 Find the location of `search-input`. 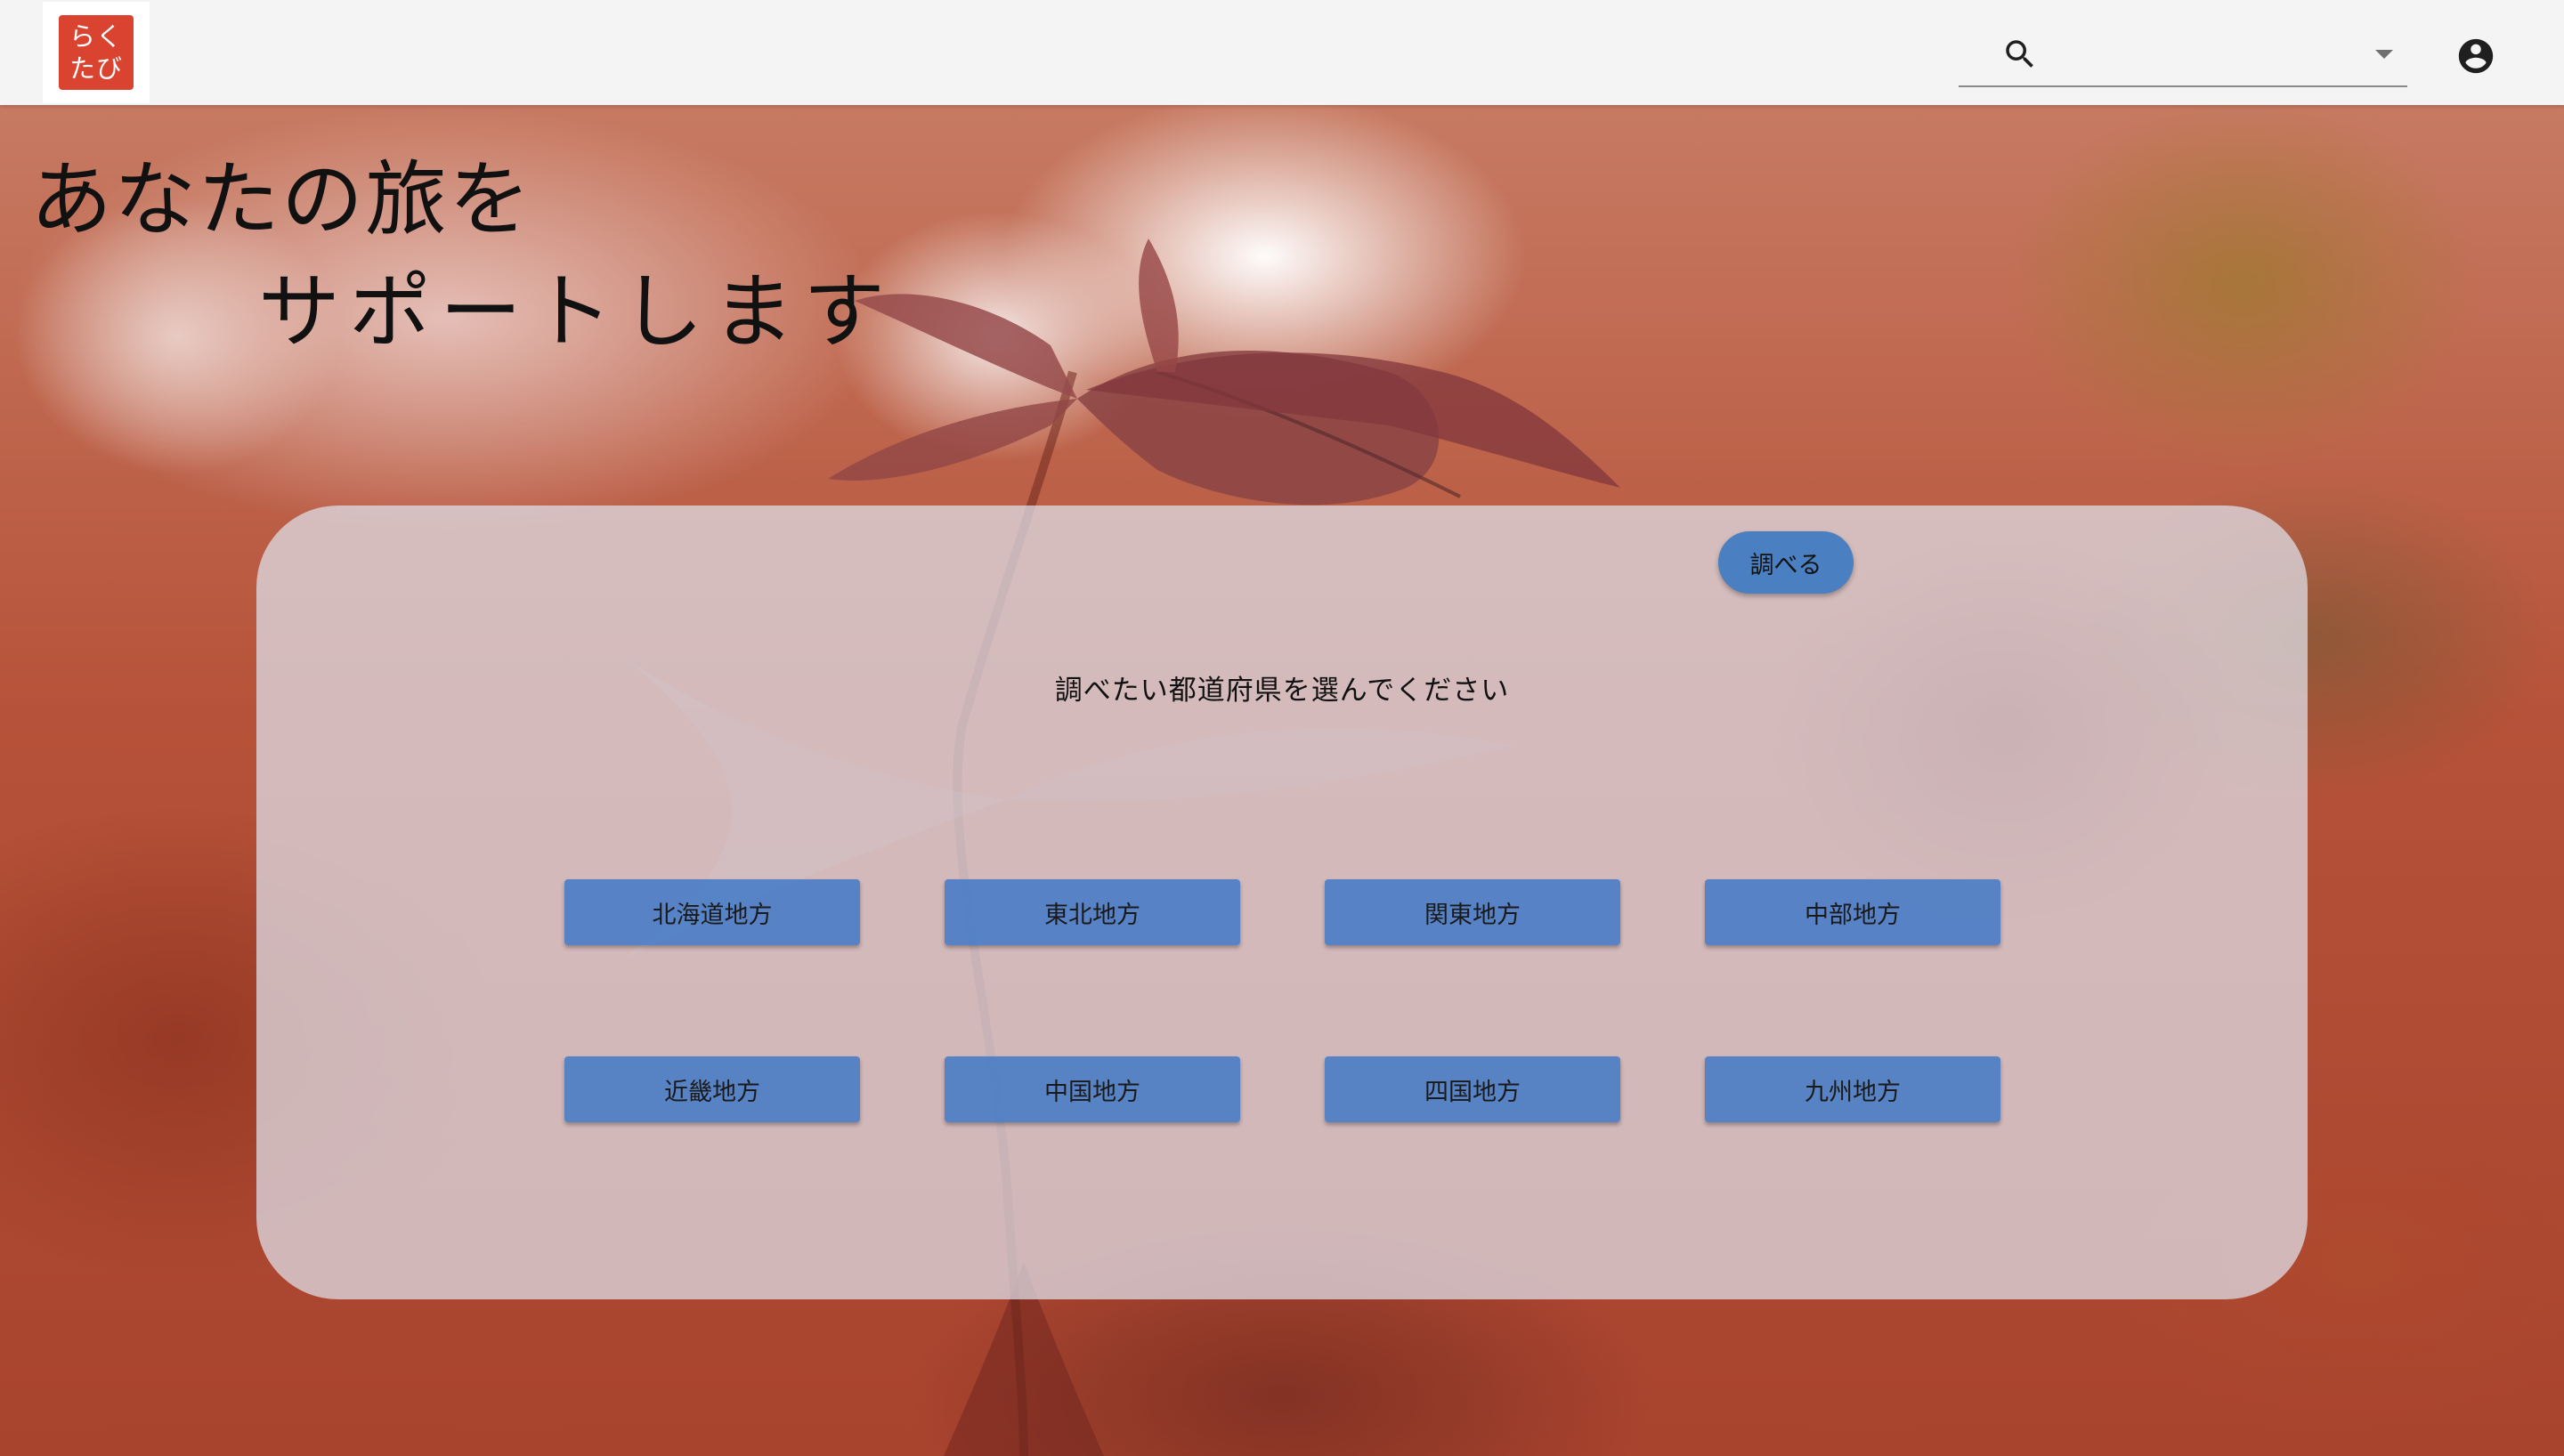

search-input is located at coordinates (2201, 54).